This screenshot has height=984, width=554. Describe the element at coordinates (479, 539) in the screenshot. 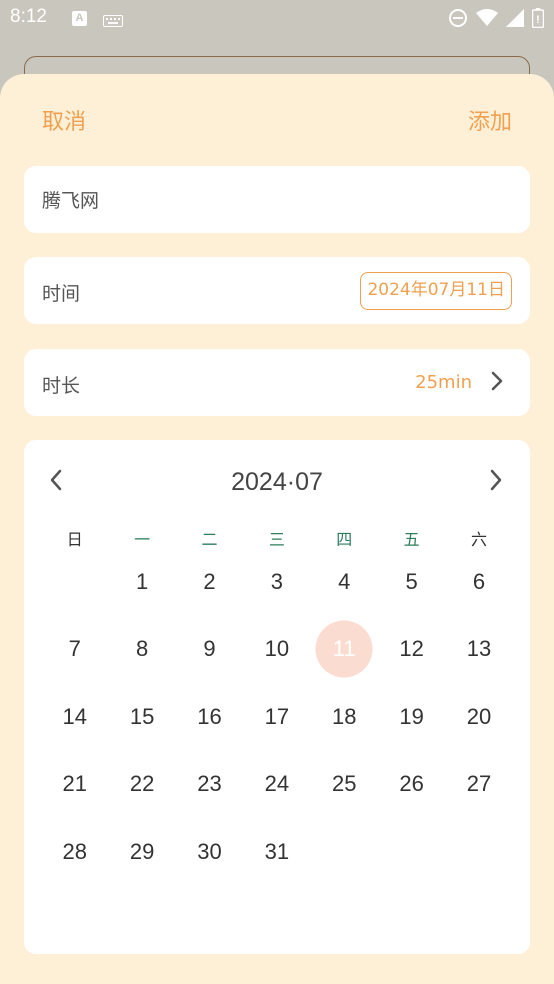

I see `weekday-label: 六` at that location.